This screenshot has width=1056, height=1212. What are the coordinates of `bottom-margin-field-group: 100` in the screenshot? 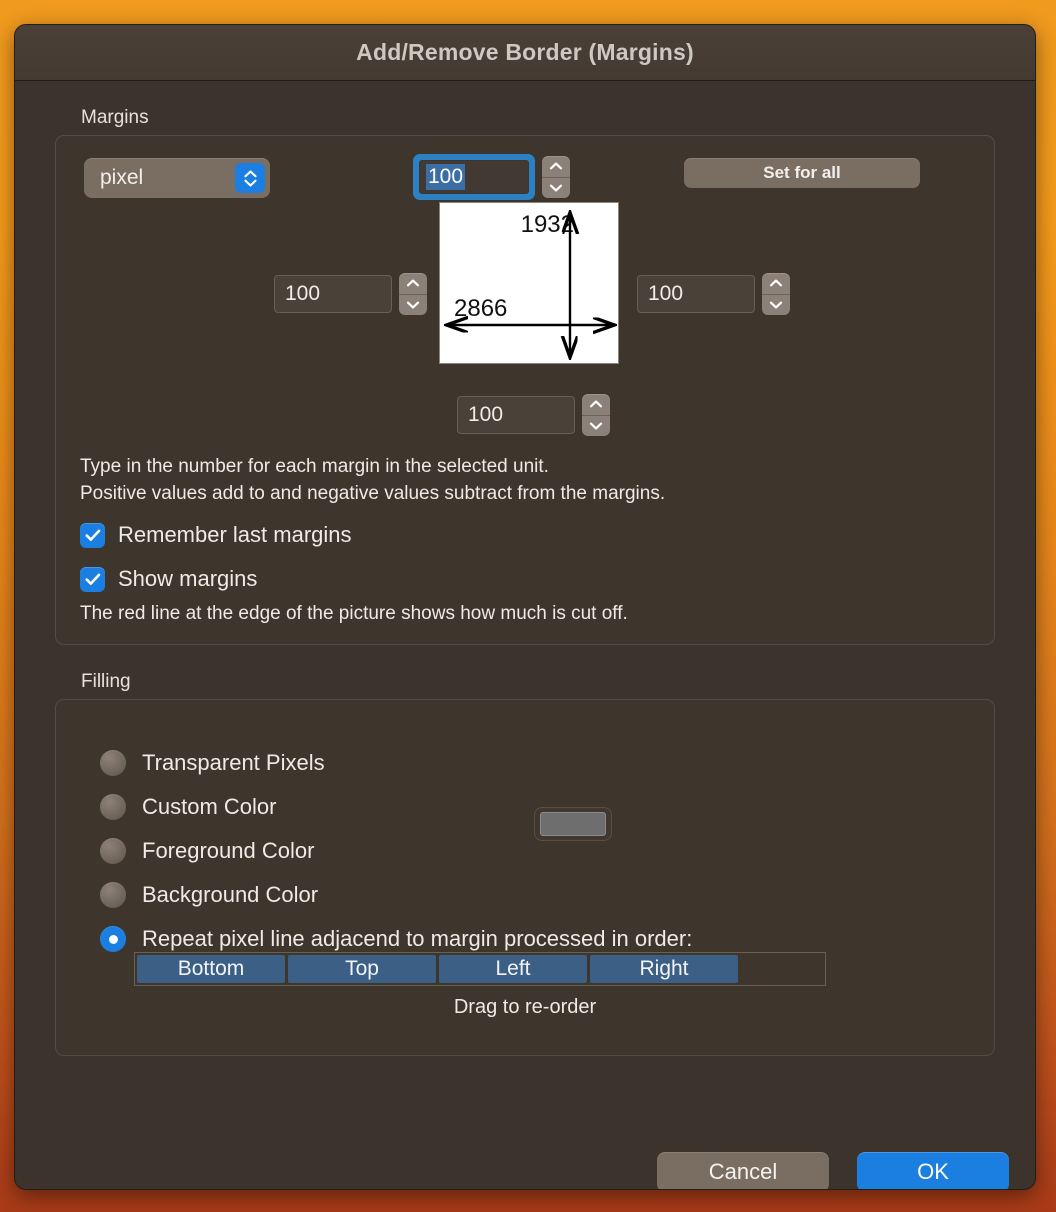 It's located at (533, 415).